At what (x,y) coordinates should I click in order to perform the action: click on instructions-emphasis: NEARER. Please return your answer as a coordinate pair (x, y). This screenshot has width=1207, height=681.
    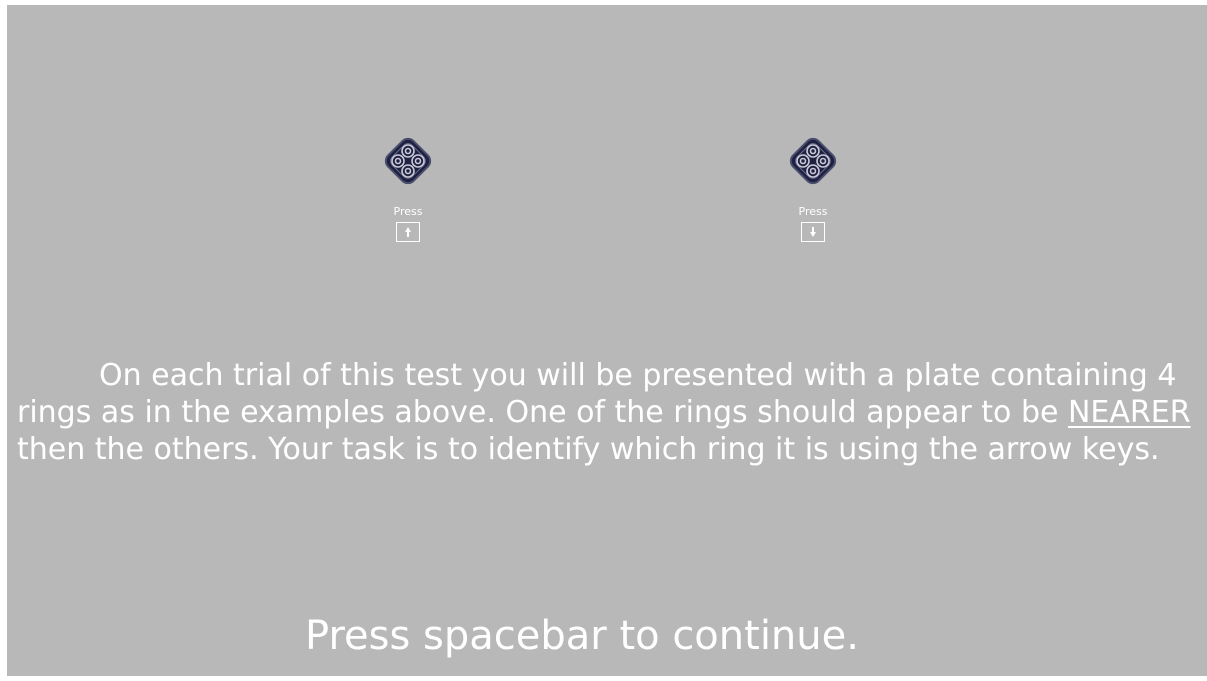
    Looking at the image, I should click on (1129, 412).